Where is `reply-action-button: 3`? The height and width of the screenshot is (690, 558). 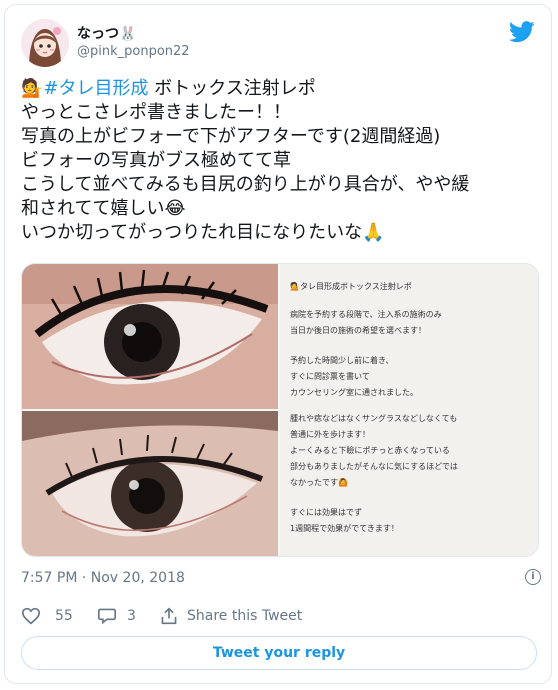 reply-action-button: 3 is located at coordinates (116, 616).